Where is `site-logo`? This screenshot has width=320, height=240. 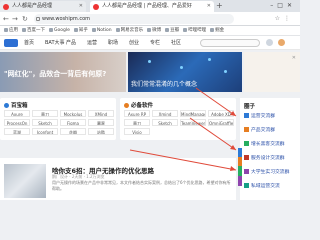
site-logo is located at coordinates (11, 43).